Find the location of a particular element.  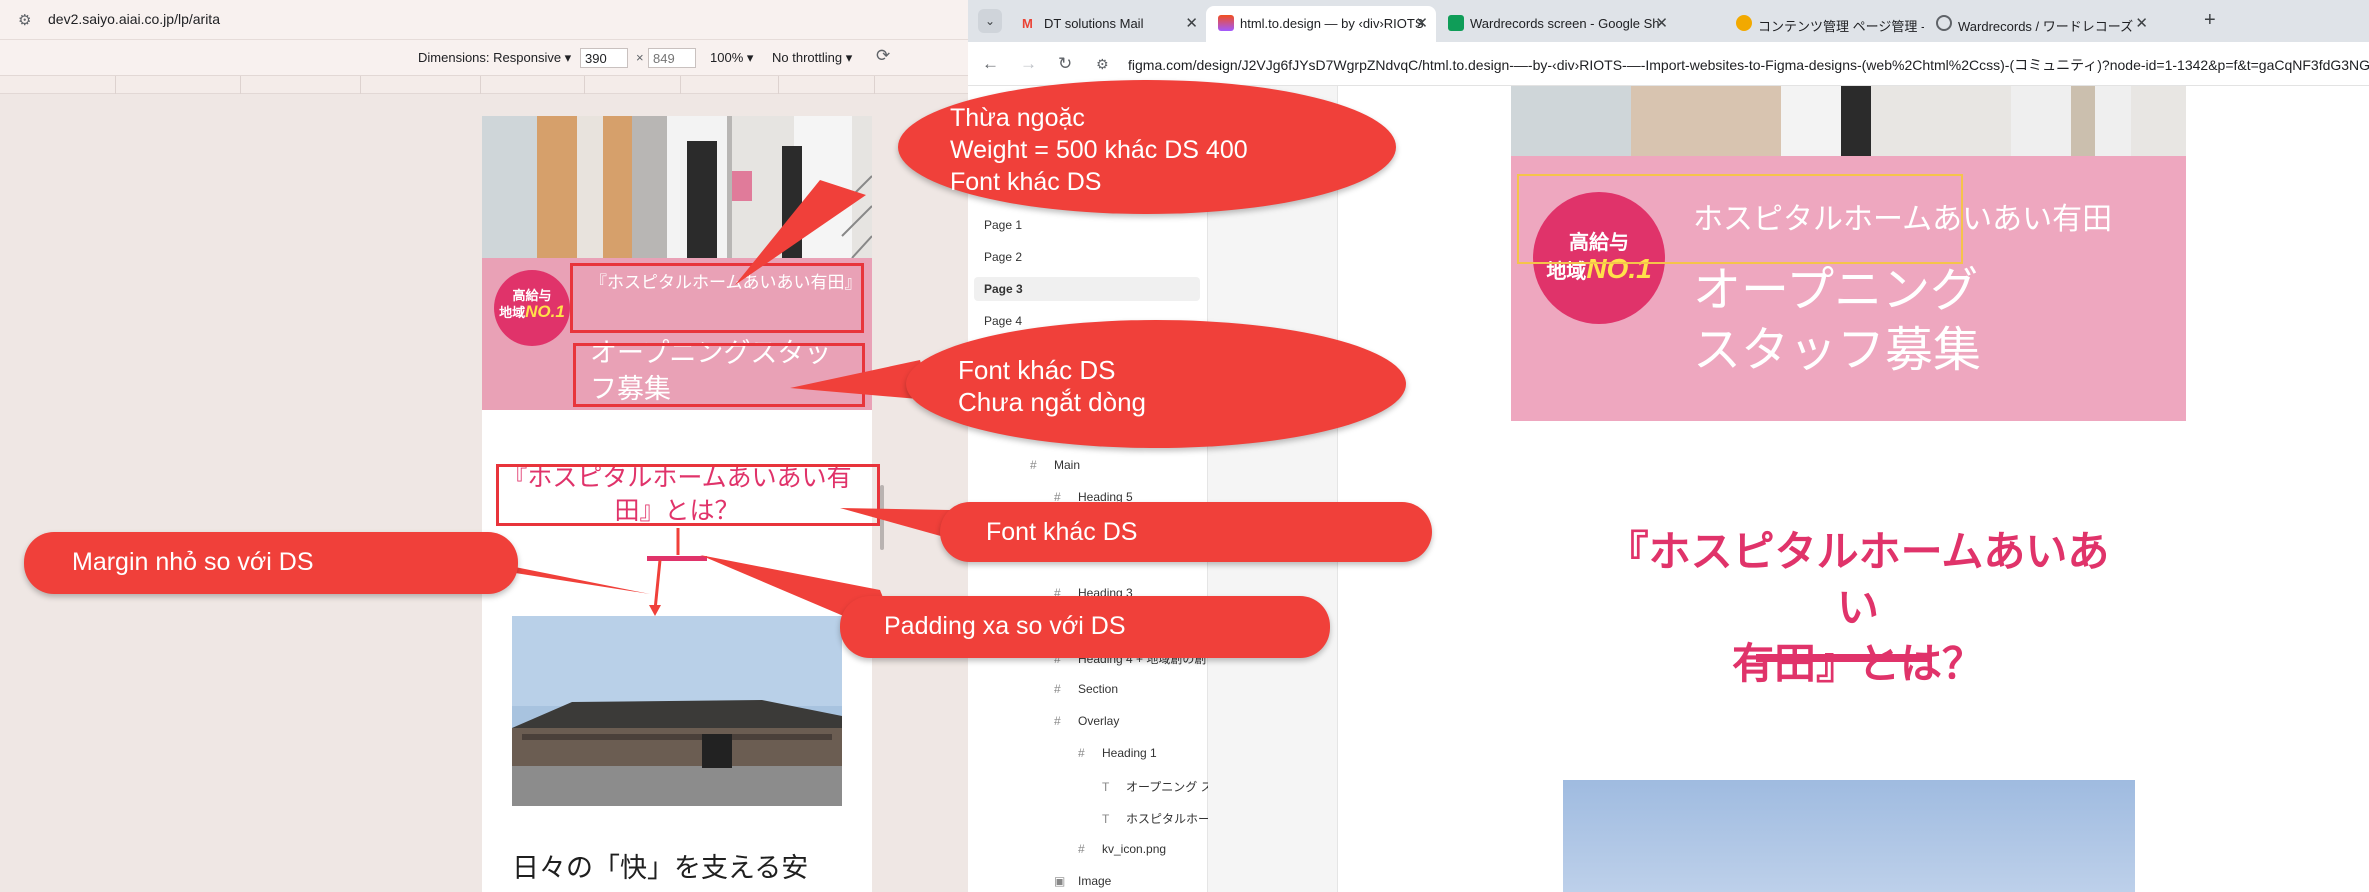

page-item: Page 1 is located at coordinates (1003, 225).